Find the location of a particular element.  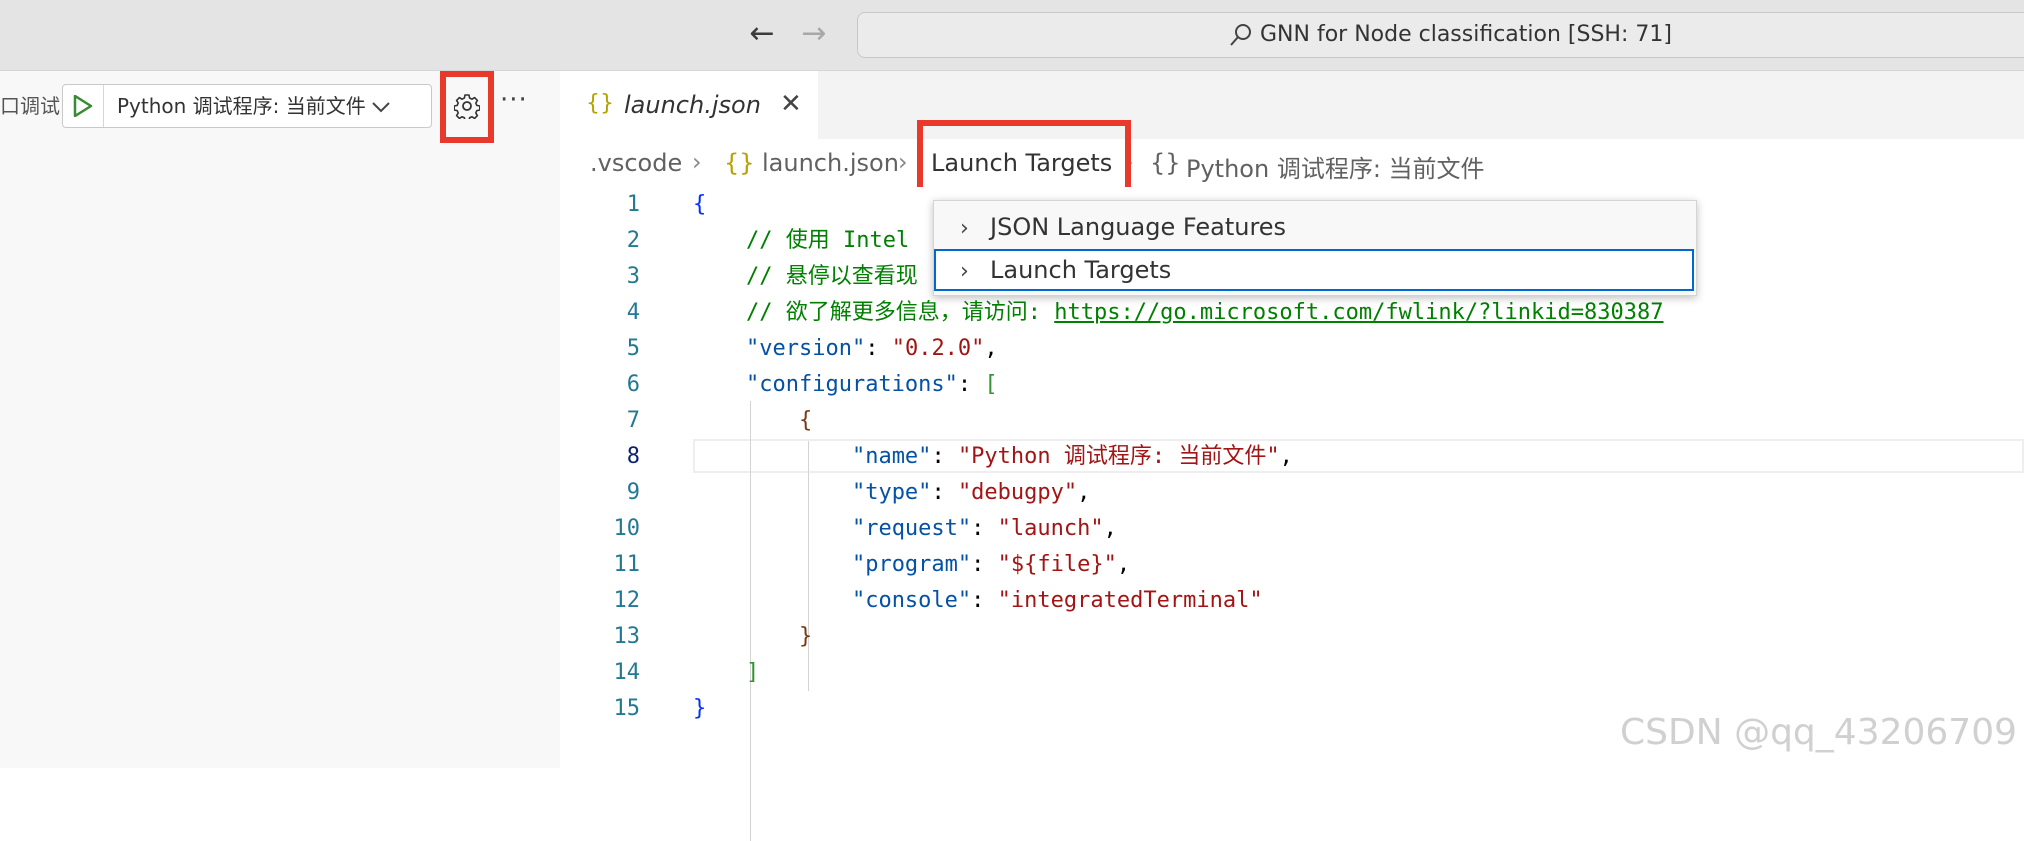

line-number: 11 is located at coordinates (627, 564).